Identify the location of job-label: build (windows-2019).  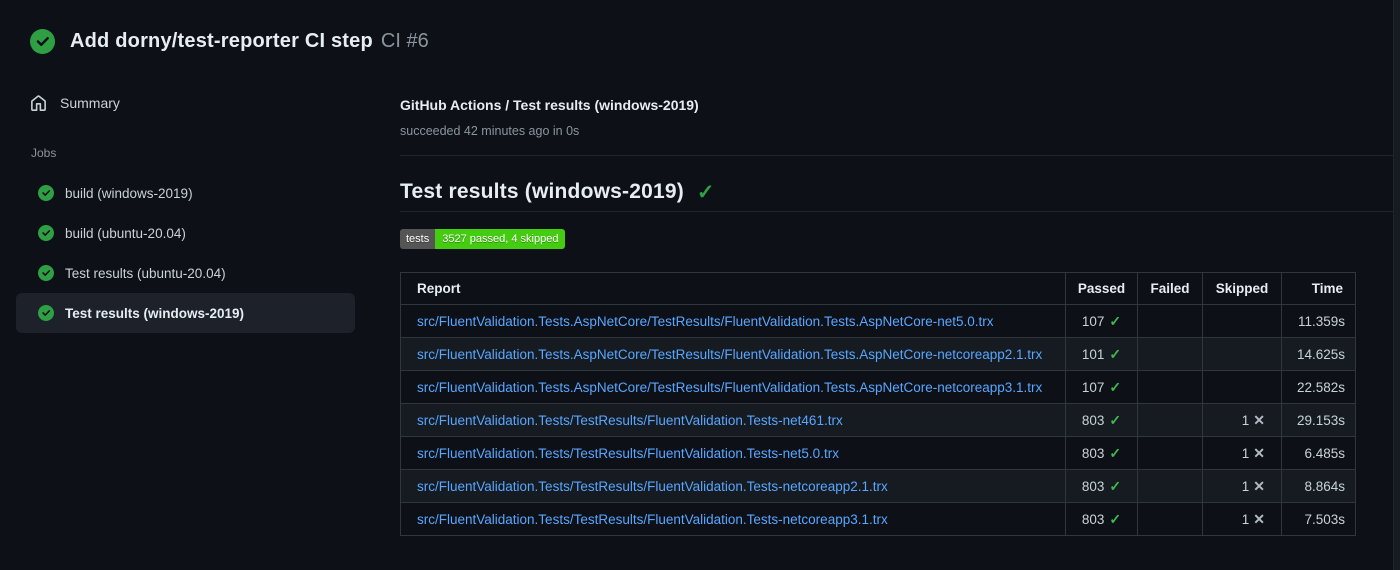
(129, 193).